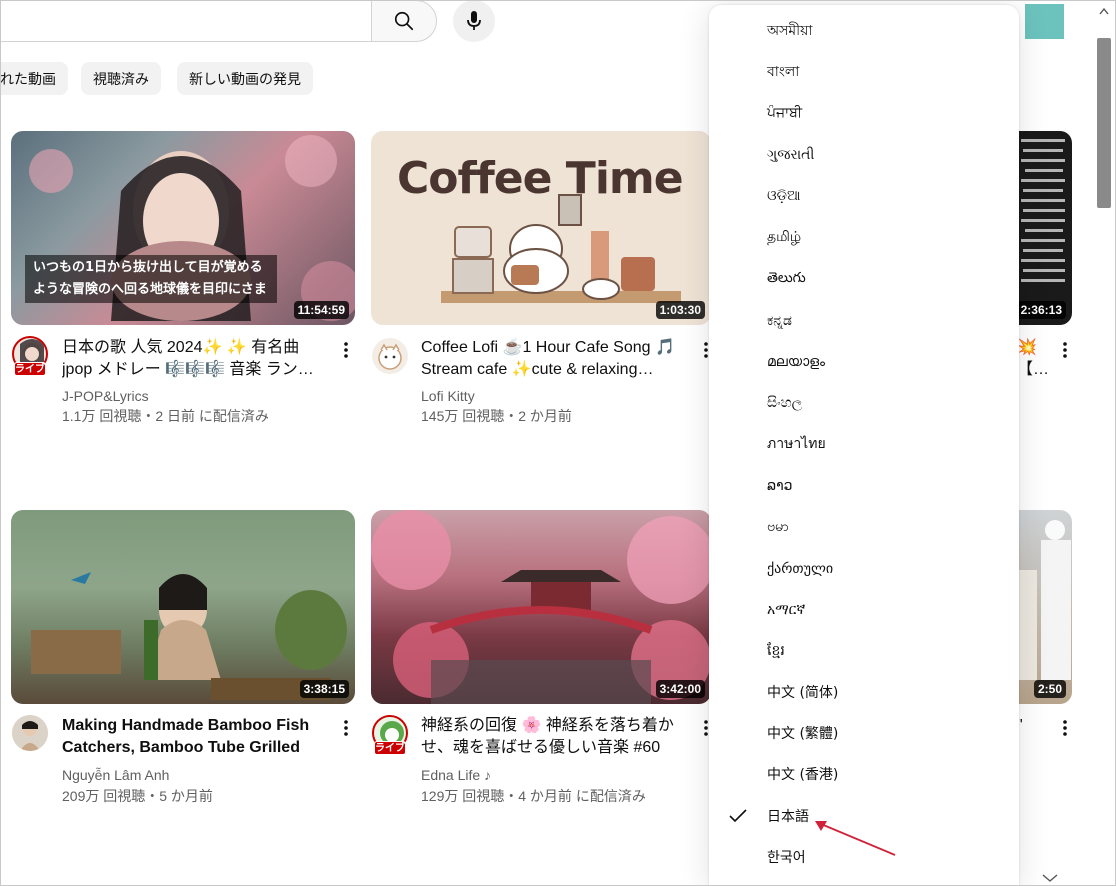 The height and width of the screenshot is (886, 1116). I want to click on video-stats: 145万 回視聴・2 か月前, so click(496, 416).